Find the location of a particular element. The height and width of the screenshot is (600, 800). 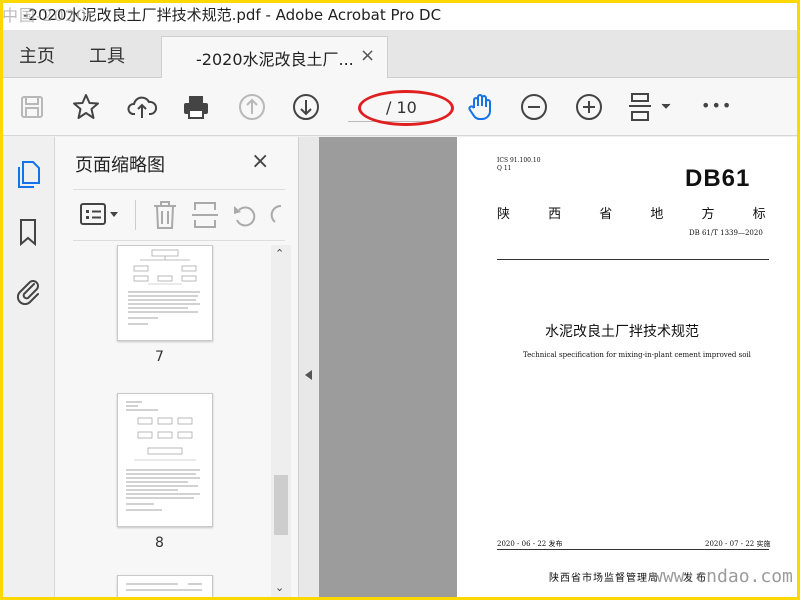

star-icon is located at coordinates (86, 107).